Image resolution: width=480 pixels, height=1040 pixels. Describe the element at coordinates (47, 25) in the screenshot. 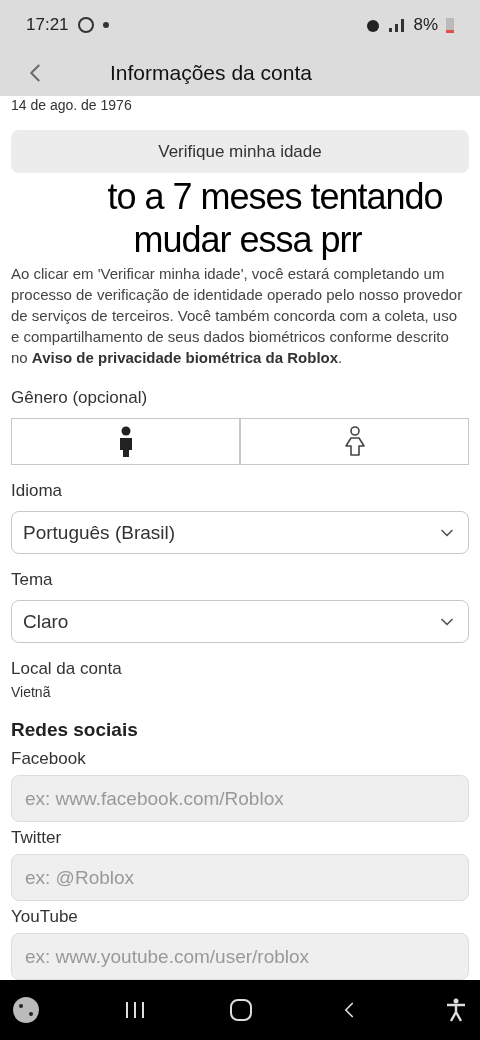

I see `clock: 17:21` at that location.